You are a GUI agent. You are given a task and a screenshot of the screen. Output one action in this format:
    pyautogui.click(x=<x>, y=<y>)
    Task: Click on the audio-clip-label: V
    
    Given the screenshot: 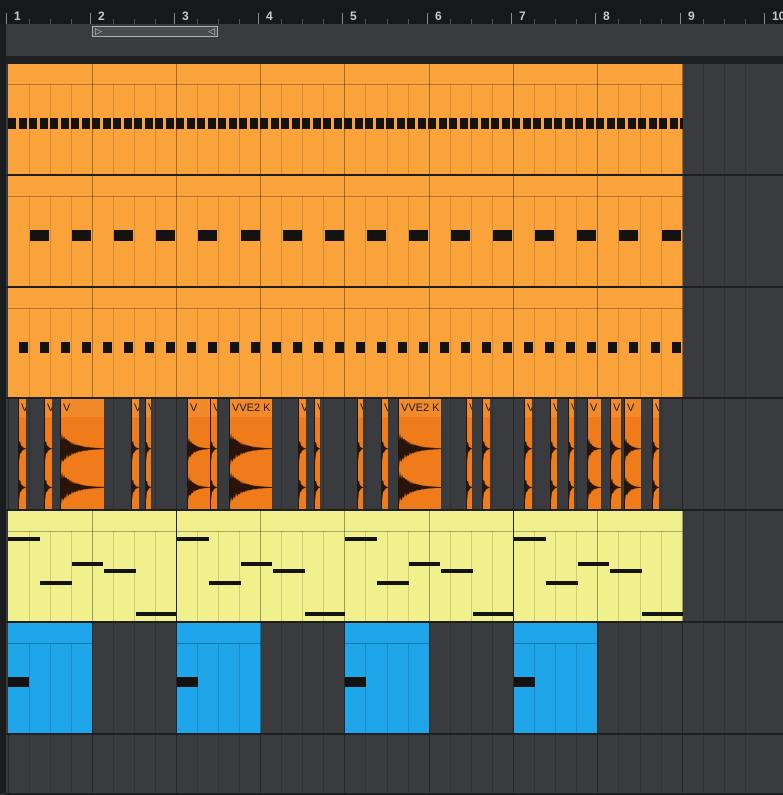 What is the action you would take?
    pyautogui.click(x=631, y=408)
    